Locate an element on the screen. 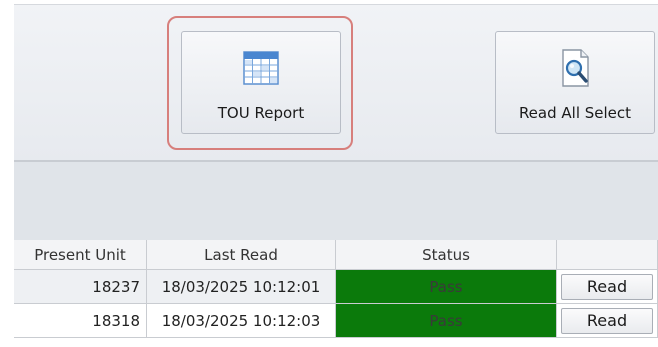 This screenshot has height=347, width=658. read-all-select-label: Read All Select is located at coordinates (575, 113).